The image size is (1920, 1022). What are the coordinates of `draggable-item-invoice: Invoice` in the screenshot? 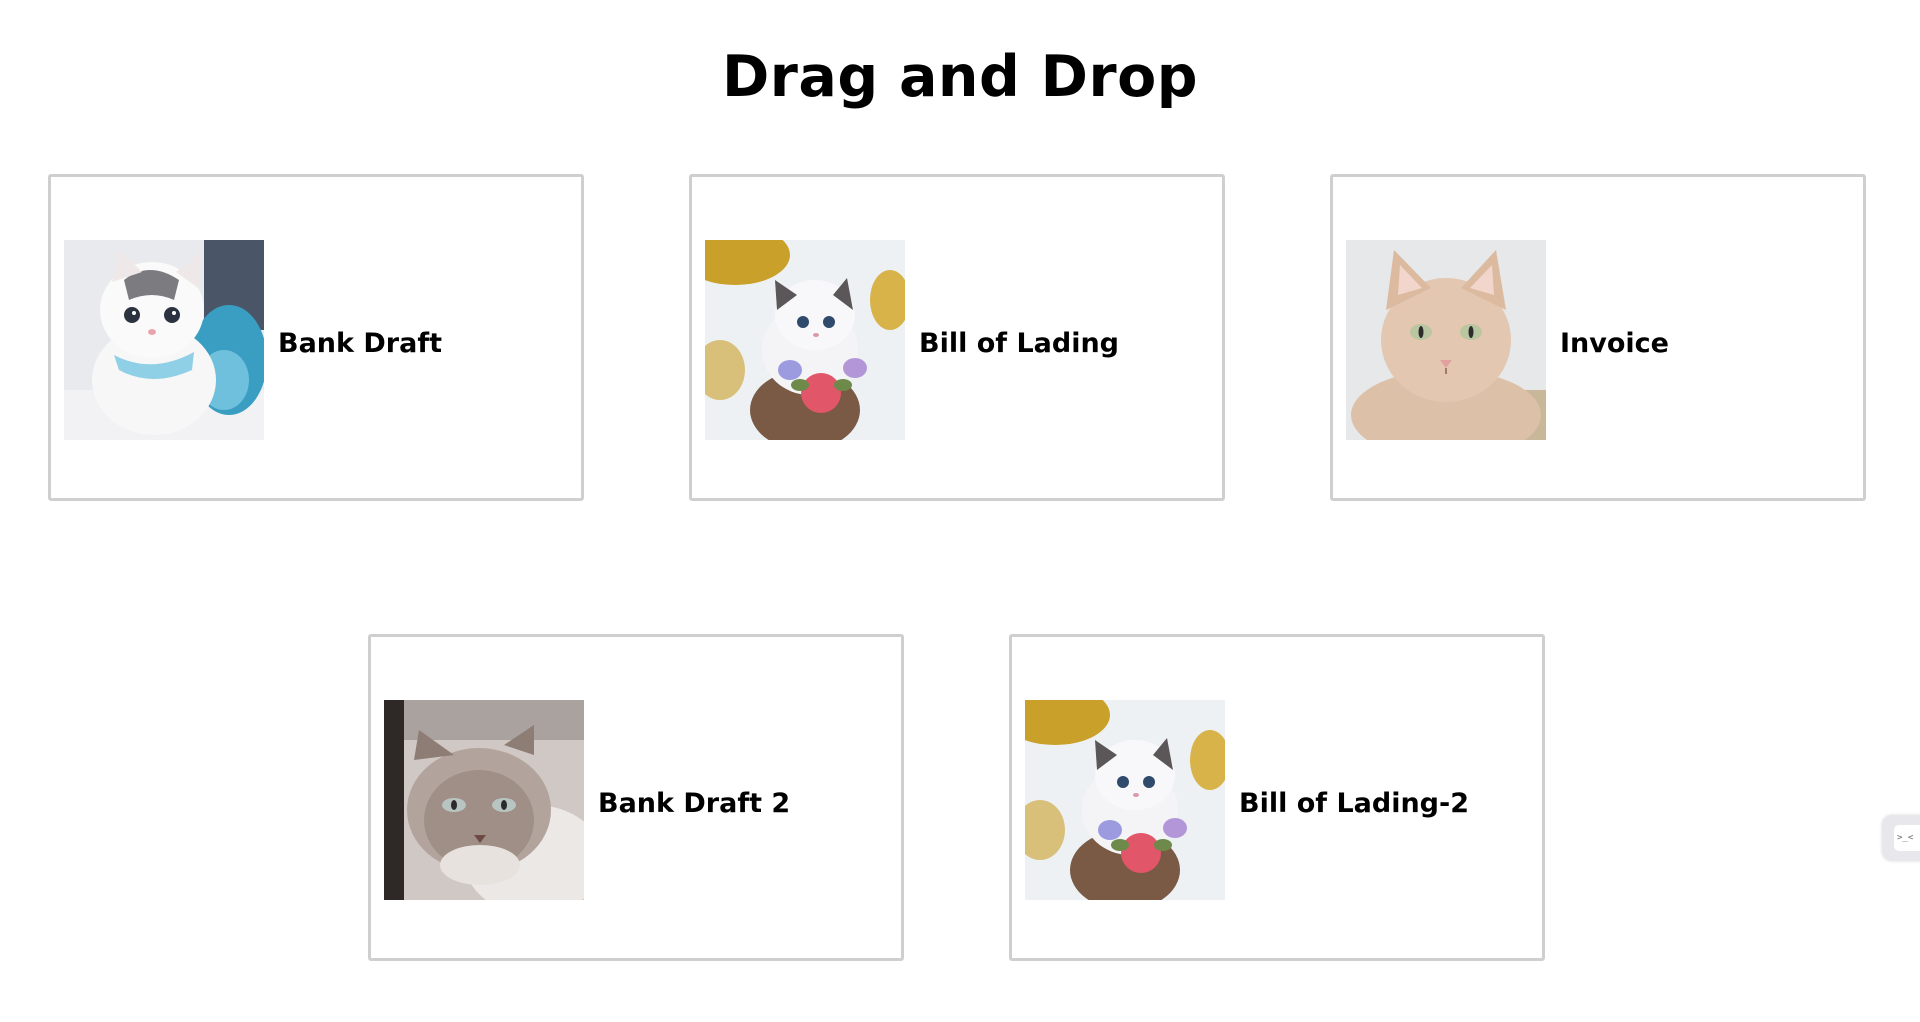 It's located at (1507, 340).